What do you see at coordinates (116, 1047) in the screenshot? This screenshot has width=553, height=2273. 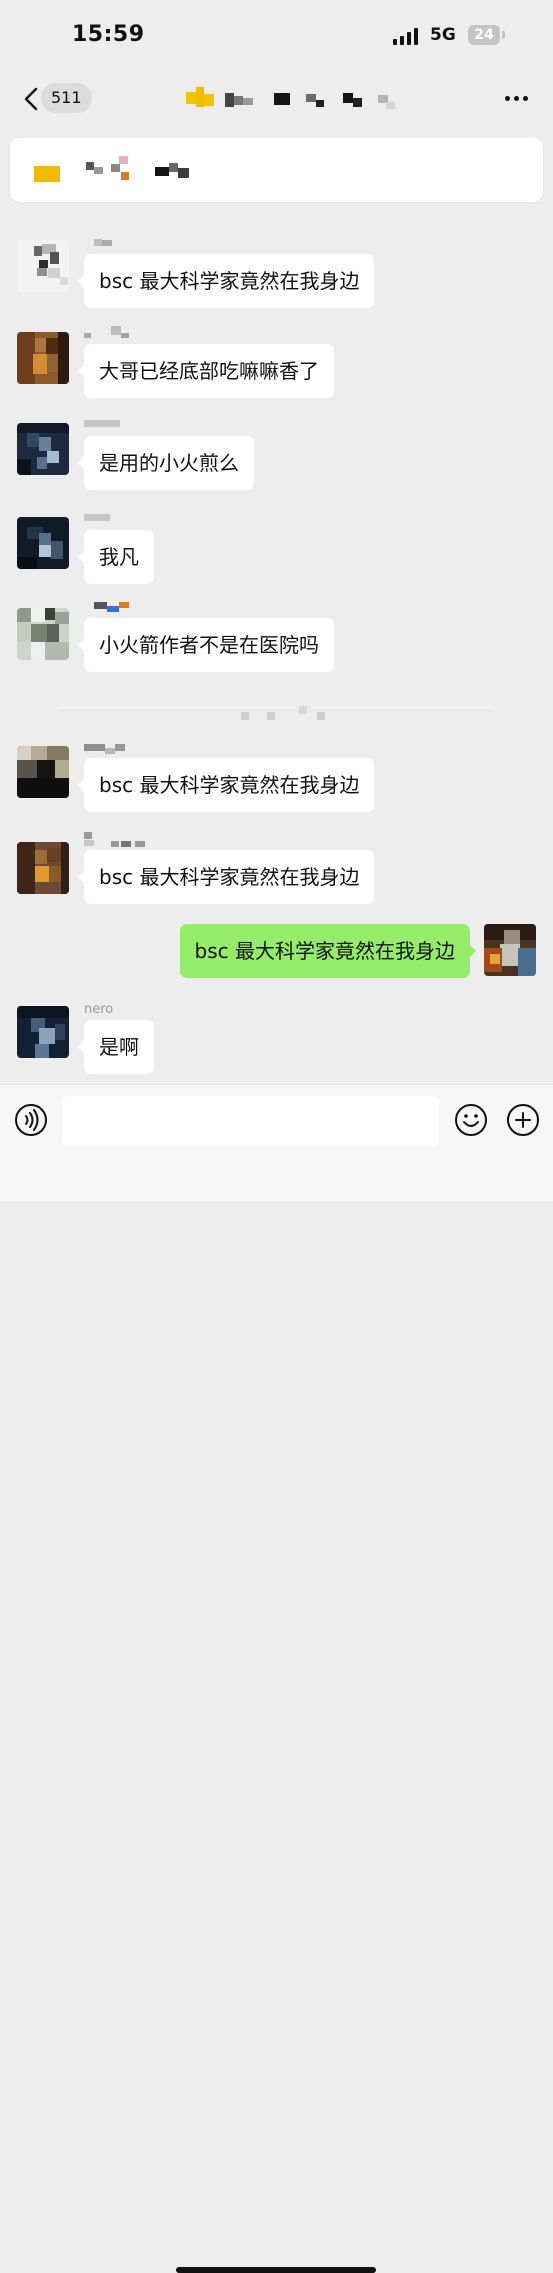 I see `message-bubble: 是啊` at bounding box center [116, 1047].